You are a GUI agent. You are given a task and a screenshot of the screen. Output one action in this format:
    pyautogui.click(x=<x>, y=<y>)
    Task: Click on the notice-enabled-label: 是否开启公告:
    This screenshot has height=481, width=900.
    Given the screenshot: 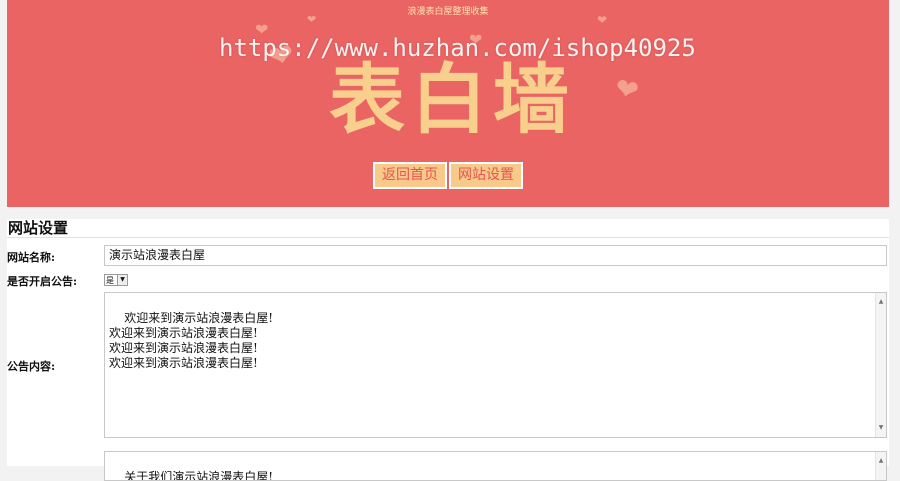 What is the action you would take?
    pyautogui.click(x=42, y=281)
    